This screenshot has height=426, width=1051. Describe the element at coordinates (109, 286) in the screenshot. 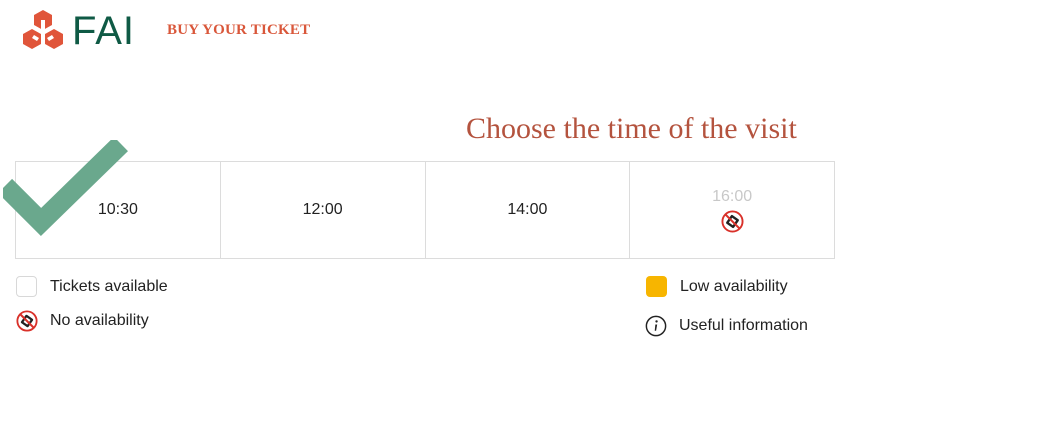

I see `legend-label: Tickets available` at that location.